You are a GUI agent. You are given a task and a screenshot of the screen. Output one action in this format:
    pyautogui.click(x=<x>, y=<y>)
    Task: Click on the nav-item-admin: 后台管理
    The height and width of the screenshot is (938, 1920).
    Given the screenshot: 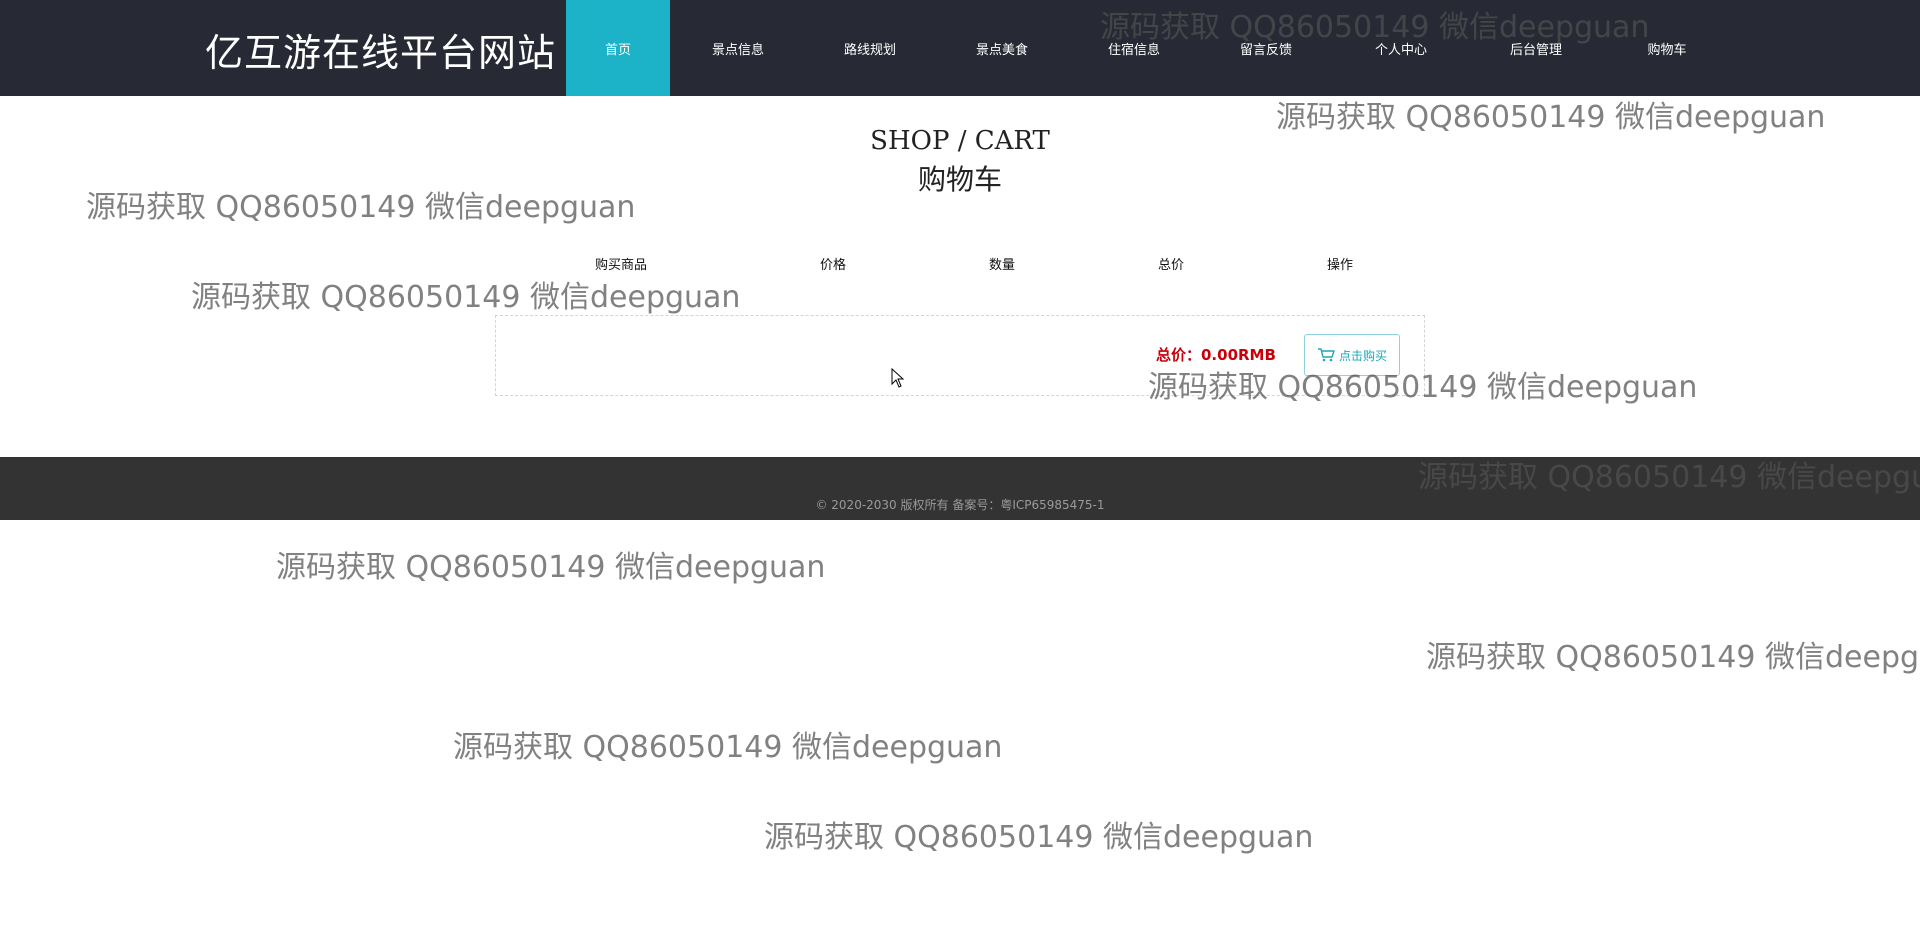 What is the action you would take?
    pyautogui.click(x=1536, y=48)
    